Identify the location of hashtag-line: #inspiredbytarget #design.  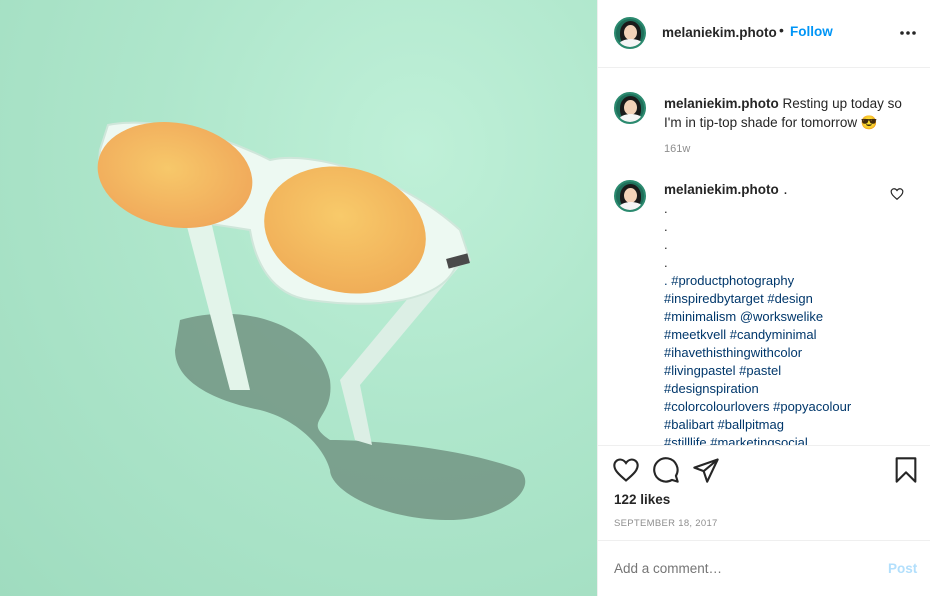
(757, 299).